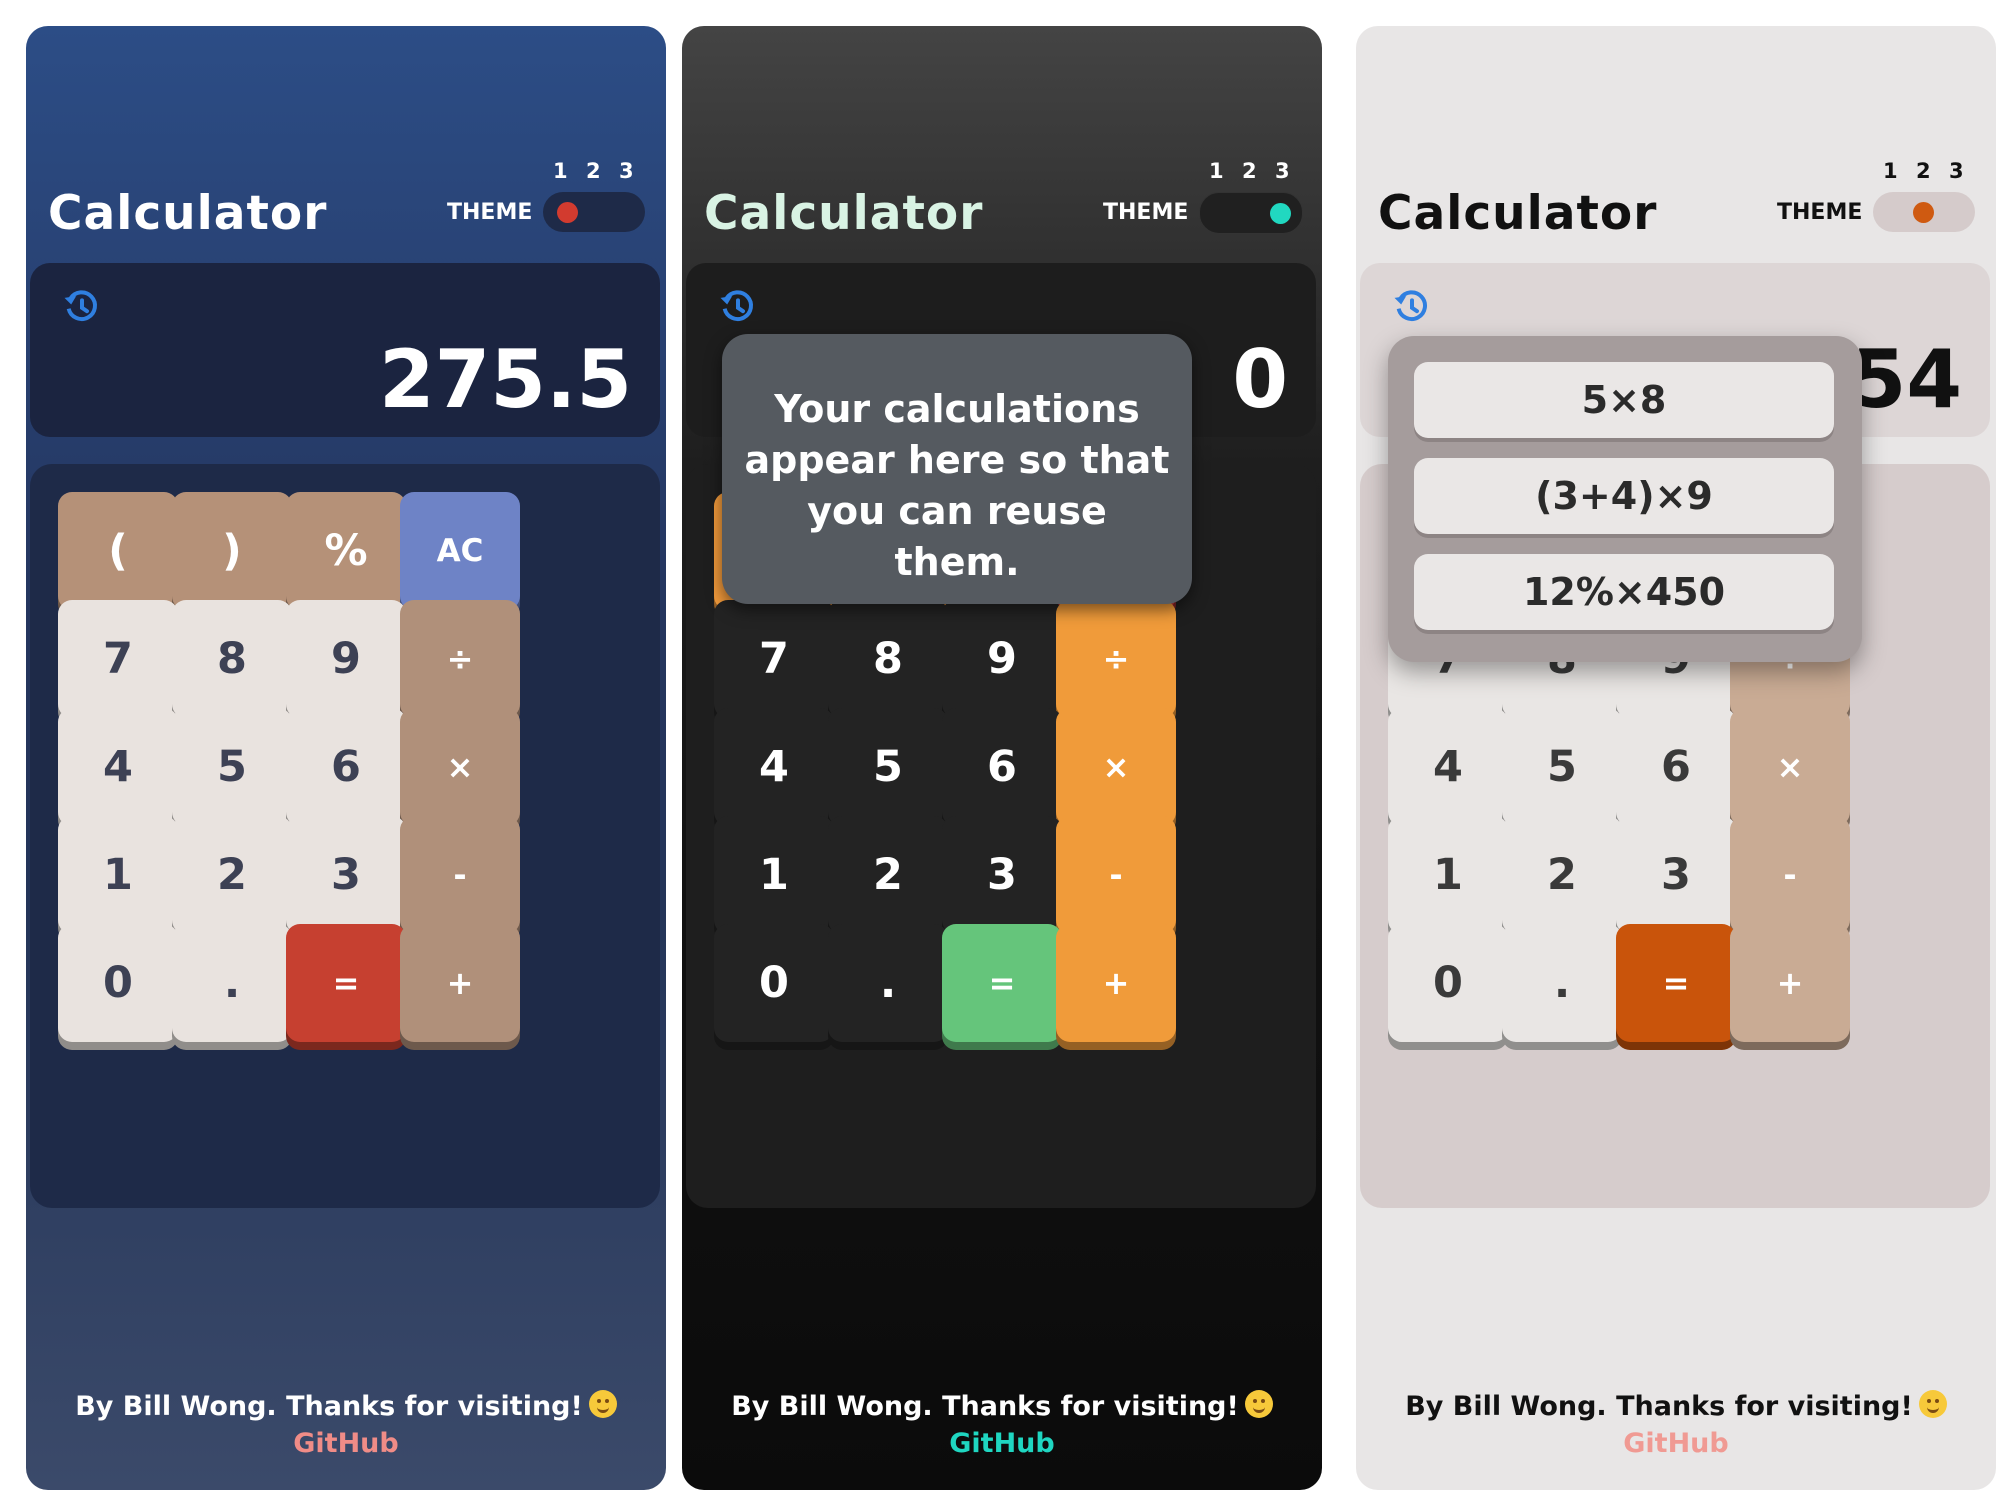 Image resolution: width=2016 pixels, height=1512 pixels. Describe the element at coordinates (1624, 496) in the screenshot. I see `history-item: (3+4)×9` at that location.